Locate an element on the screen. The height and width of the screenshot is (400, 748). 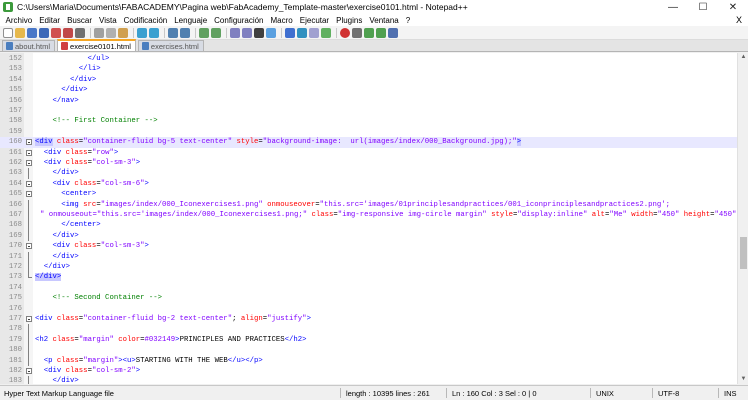
code-line: 180 is located at coordinates (368, 350).